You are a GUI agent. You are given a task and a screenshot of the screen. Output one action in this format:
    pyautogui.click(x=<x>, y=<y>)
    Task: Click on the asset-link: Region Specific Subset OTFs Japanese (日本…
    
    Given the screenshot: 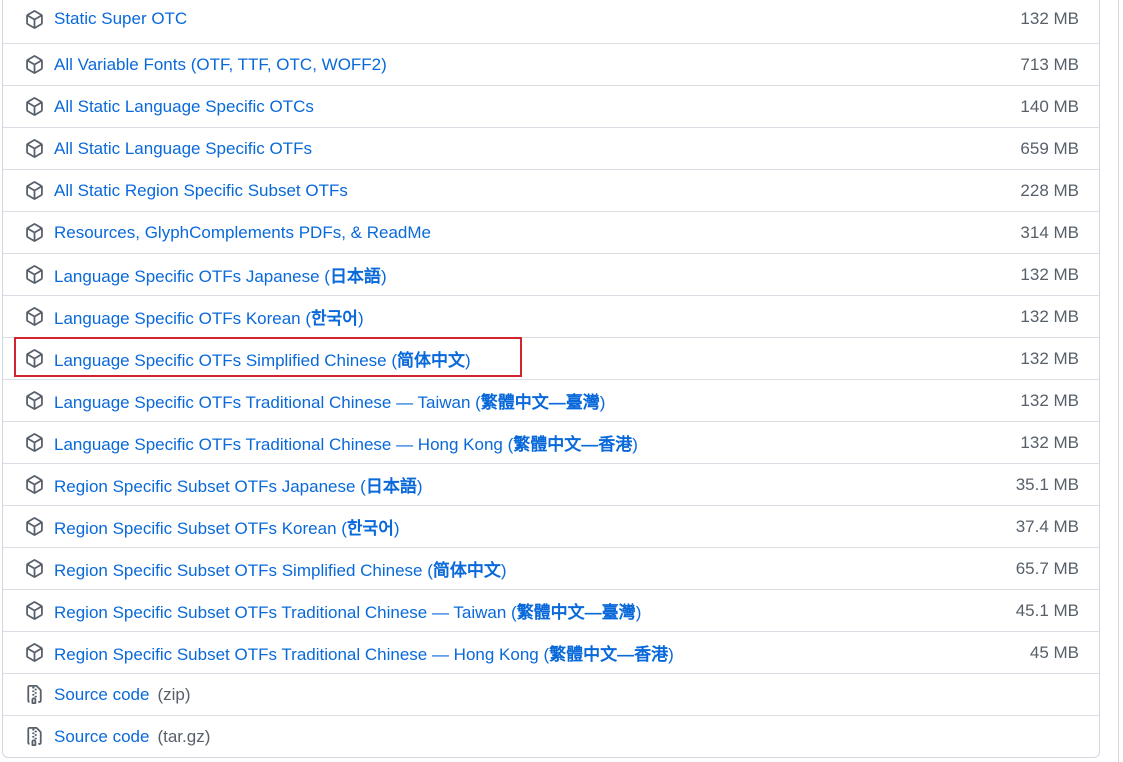 What is the action you would take?
    pyautogui.click(x=238, y=484)
    